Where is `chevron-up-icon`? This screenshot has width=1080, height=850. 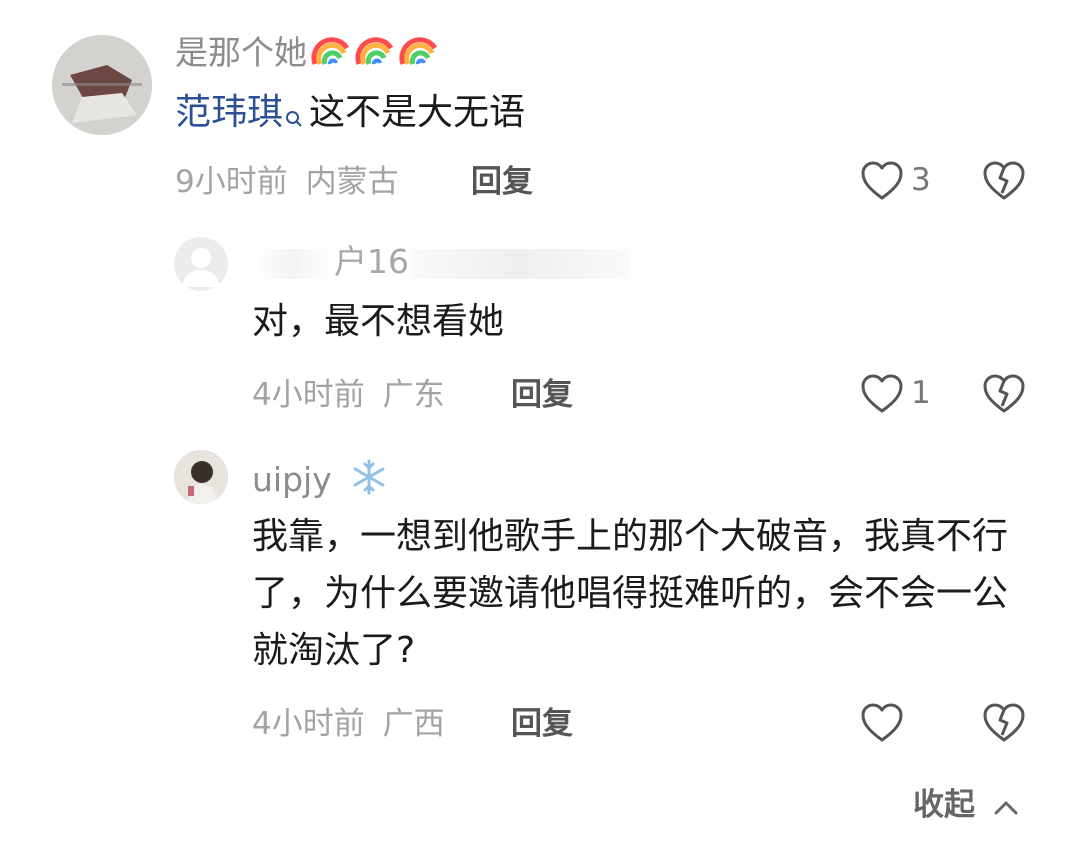
chevron-up-icon is located at coordinates (1006, 807).